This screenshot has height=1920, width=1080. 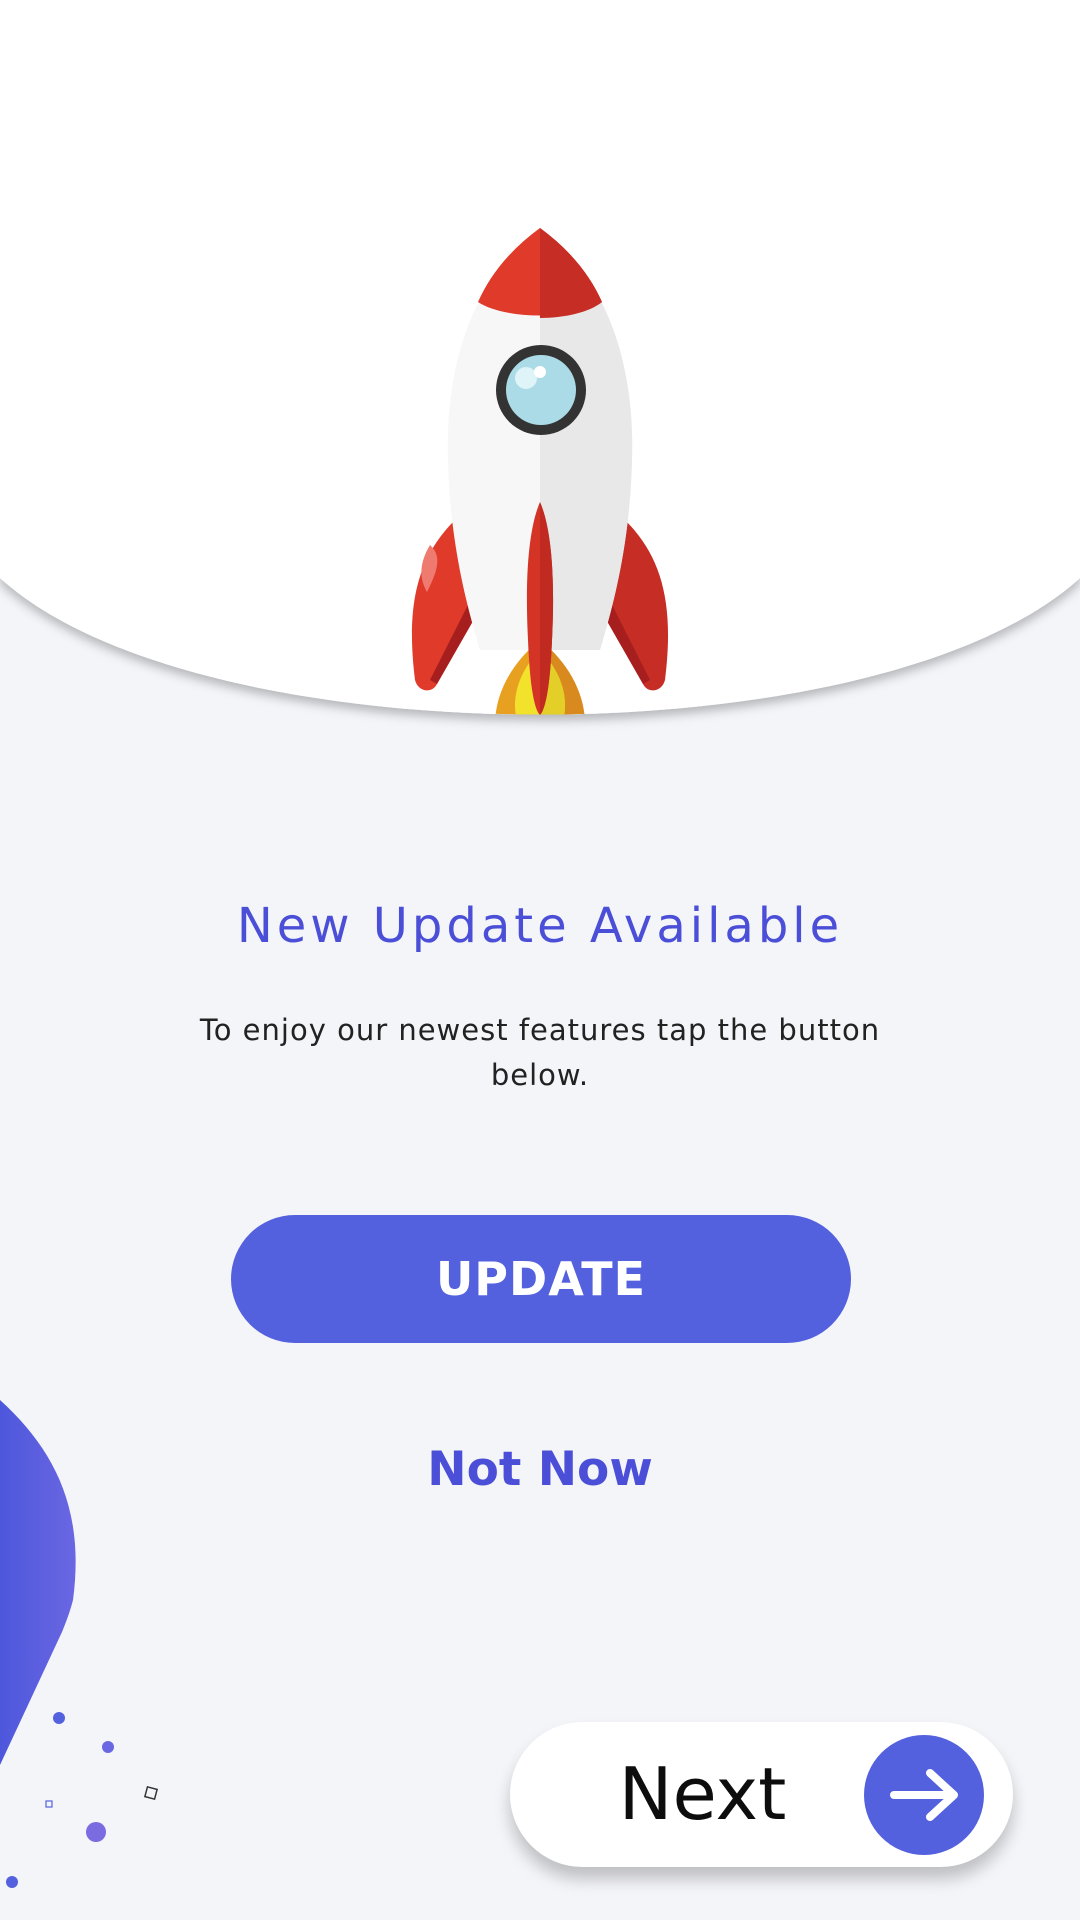 What do you see at coordinates (79, 1644) in the screenshot?
I see `decorative-blob` at bounding box center [79, 1644].